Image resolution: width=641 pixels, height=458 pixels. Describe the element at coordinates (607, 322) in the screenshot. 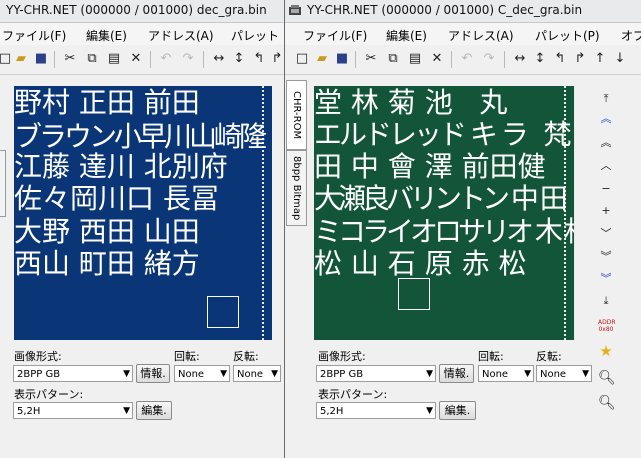

I see `addr-label: ADDR` at that location.